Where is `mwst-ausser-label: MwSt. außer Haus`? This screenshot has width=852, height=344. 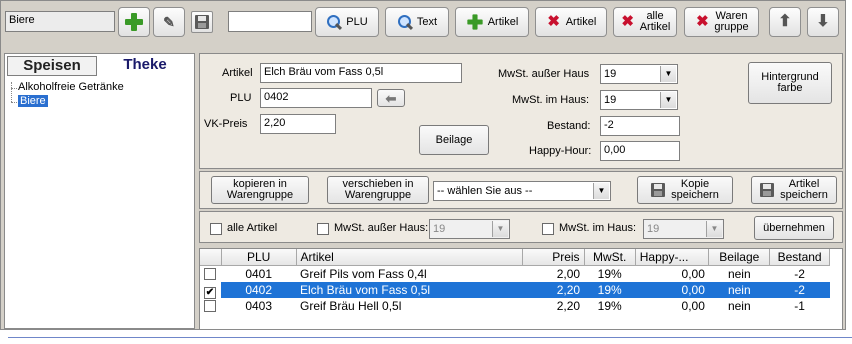
mwst-ausser-label: MwSt. außer Haus is located at coordinates (544, 74).